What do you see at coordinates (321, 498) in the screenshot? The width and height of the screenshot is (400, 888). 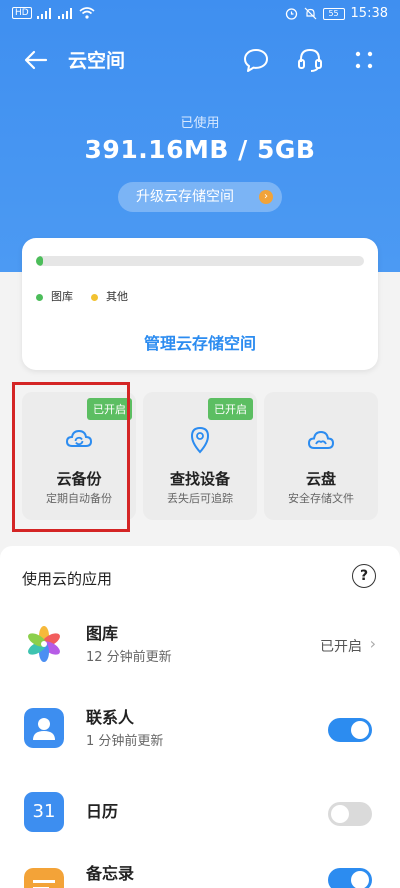 I see `feature-subtitle: 安全存储文件` at bounding box center [321, 498].